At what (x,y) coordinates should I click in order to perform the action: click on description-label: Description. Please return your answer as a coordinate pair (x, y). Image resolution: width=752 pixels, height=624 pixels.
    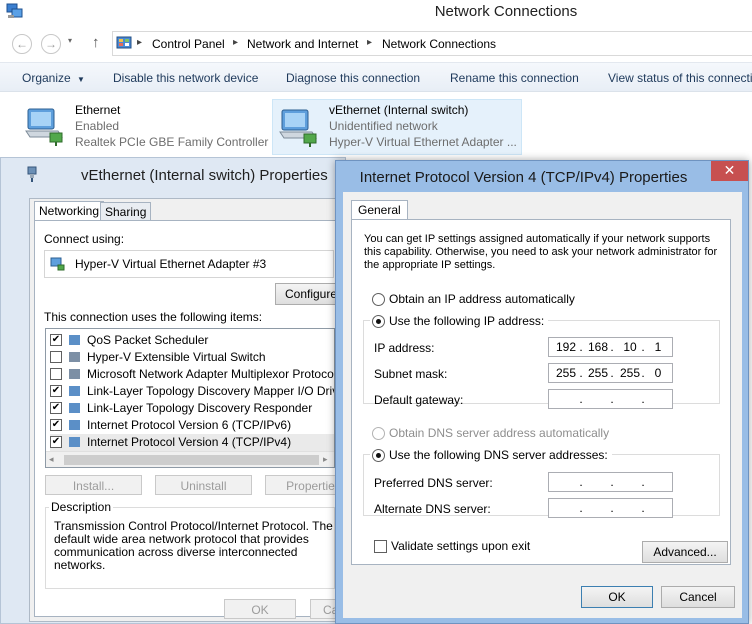
    Looking at the image, I should click on (81, 507).